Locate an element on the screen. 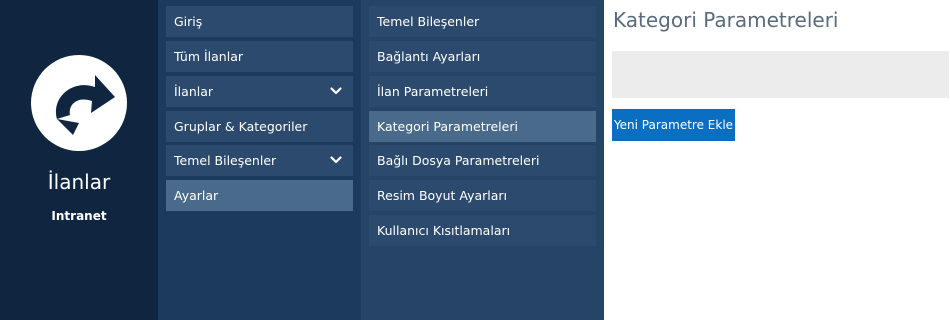  subnav-item-resim-boyut-ayarlari: Resim Boyut Ayarları is located at coordinates (482, 195).